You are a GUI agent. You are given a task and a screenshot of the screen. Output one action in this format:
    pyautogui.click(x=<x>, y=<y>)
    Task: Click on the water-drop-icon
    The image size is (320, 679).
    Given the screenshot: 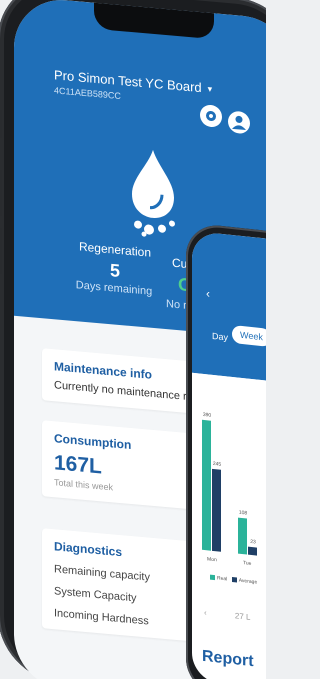 What is the action you would take?
    pyautogui.click(x=153, y=193)
    